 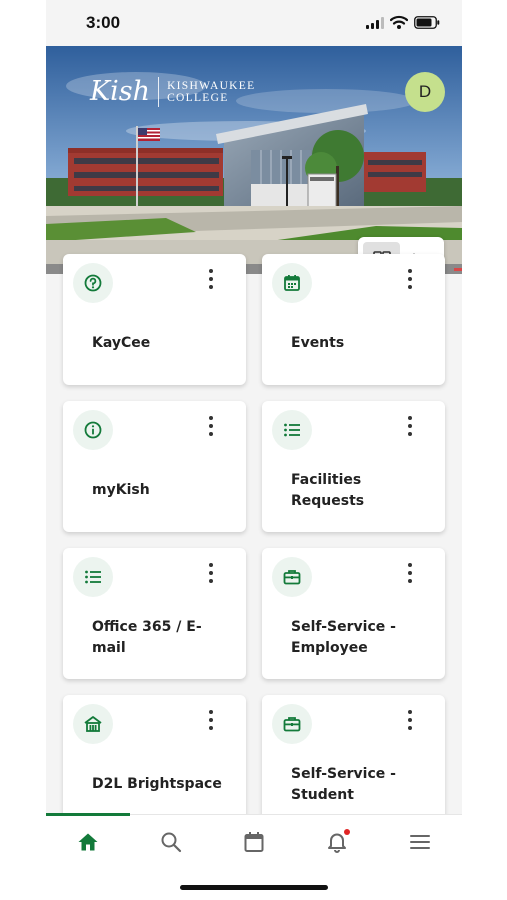 What do you see at coordinates (328, 490) in the screenshot?
I see `tile-label: Facilities Requests` at bounding box center [328, 490].